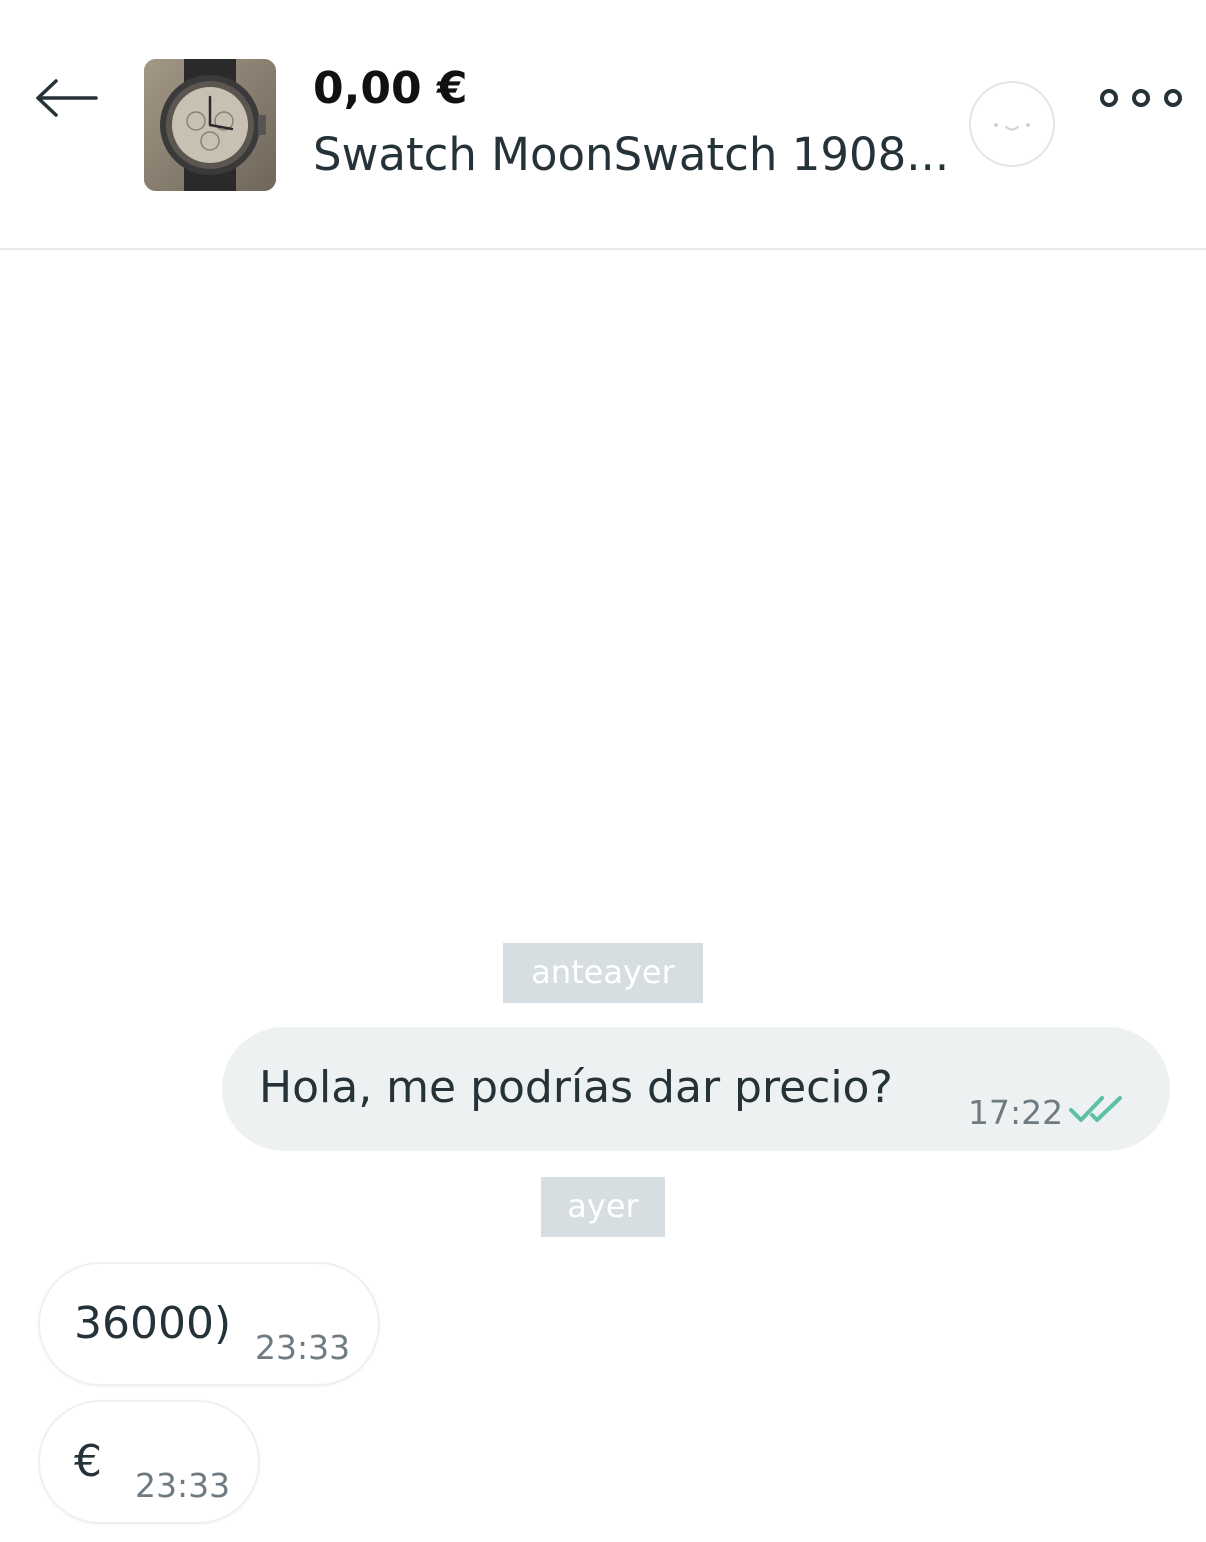 The width and height of the screenshot is (1206, 1542). Describe the element at coordinates (576, 1087) in the screenshot. I see `message-text: Hola, me podrías dar precio?` at that location.